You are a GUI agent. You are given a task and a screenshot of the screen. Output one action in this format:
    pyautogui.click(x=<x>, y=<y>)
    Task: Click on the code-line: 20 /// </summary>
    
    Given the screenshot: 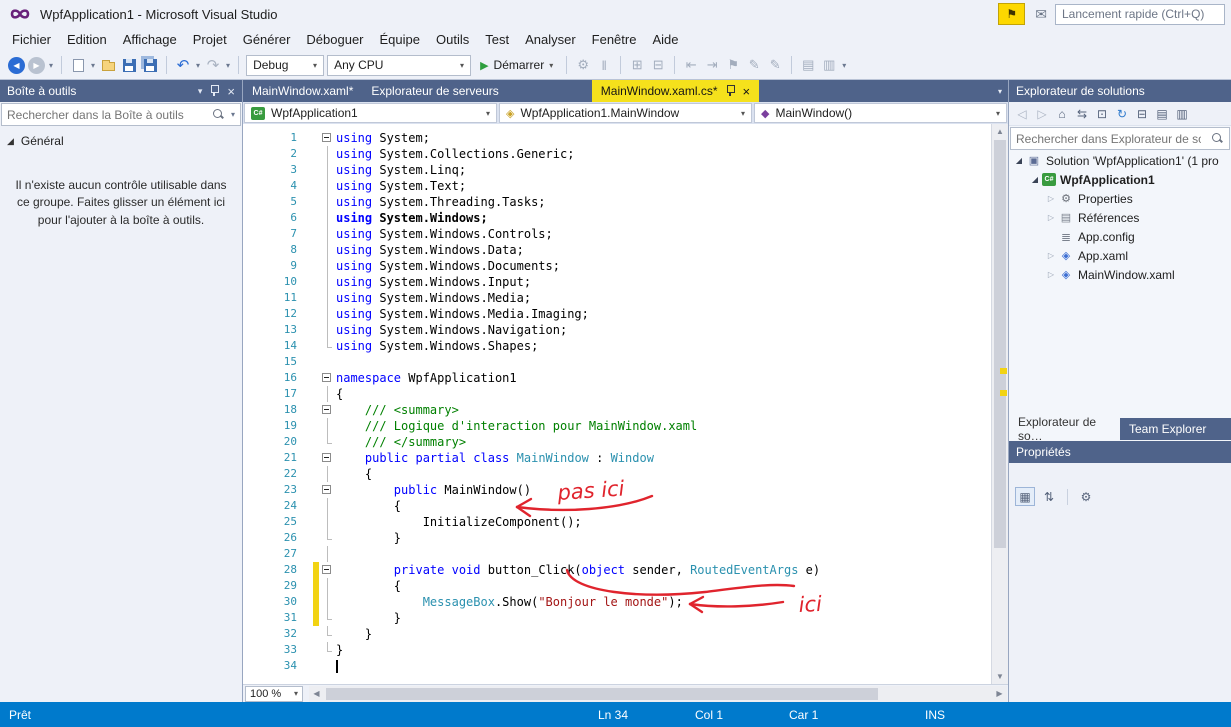 What is the action you would take?
    pyautogui.click(x=617, y=442)
    